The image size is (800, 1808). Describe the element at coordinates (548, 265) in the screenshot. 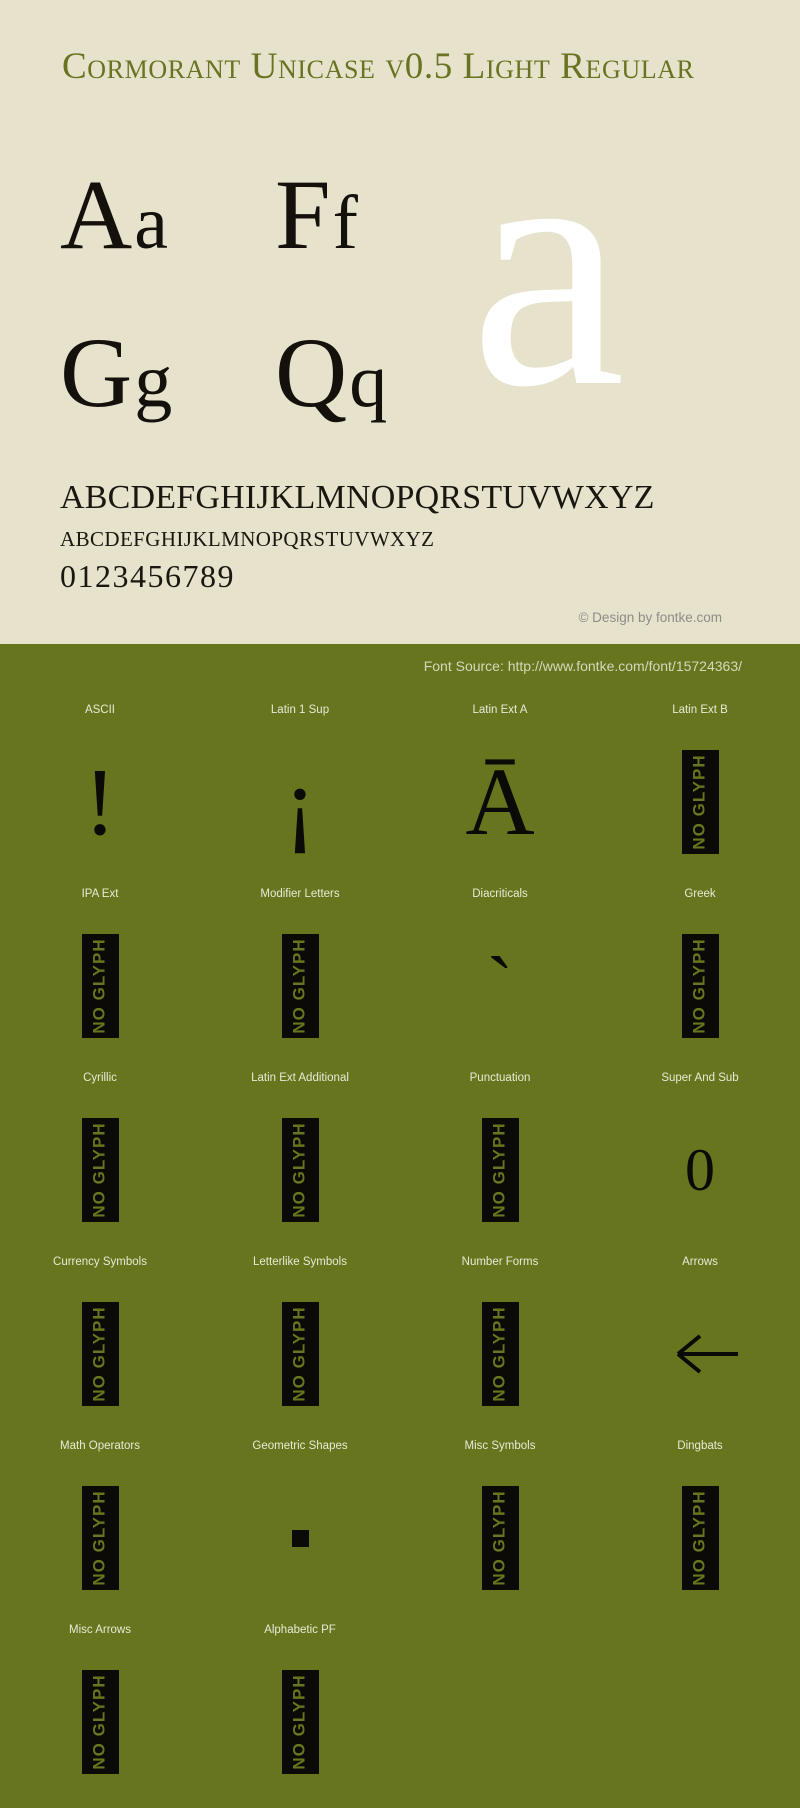

I see `large-decorative-glyph: a` at that location.